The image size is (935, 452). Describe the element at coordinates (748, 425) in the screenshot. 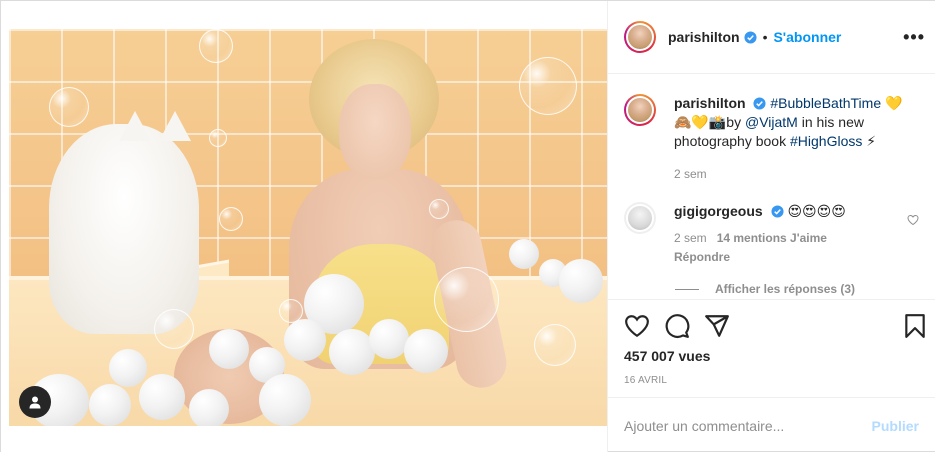

I see `comment-input` at that location.